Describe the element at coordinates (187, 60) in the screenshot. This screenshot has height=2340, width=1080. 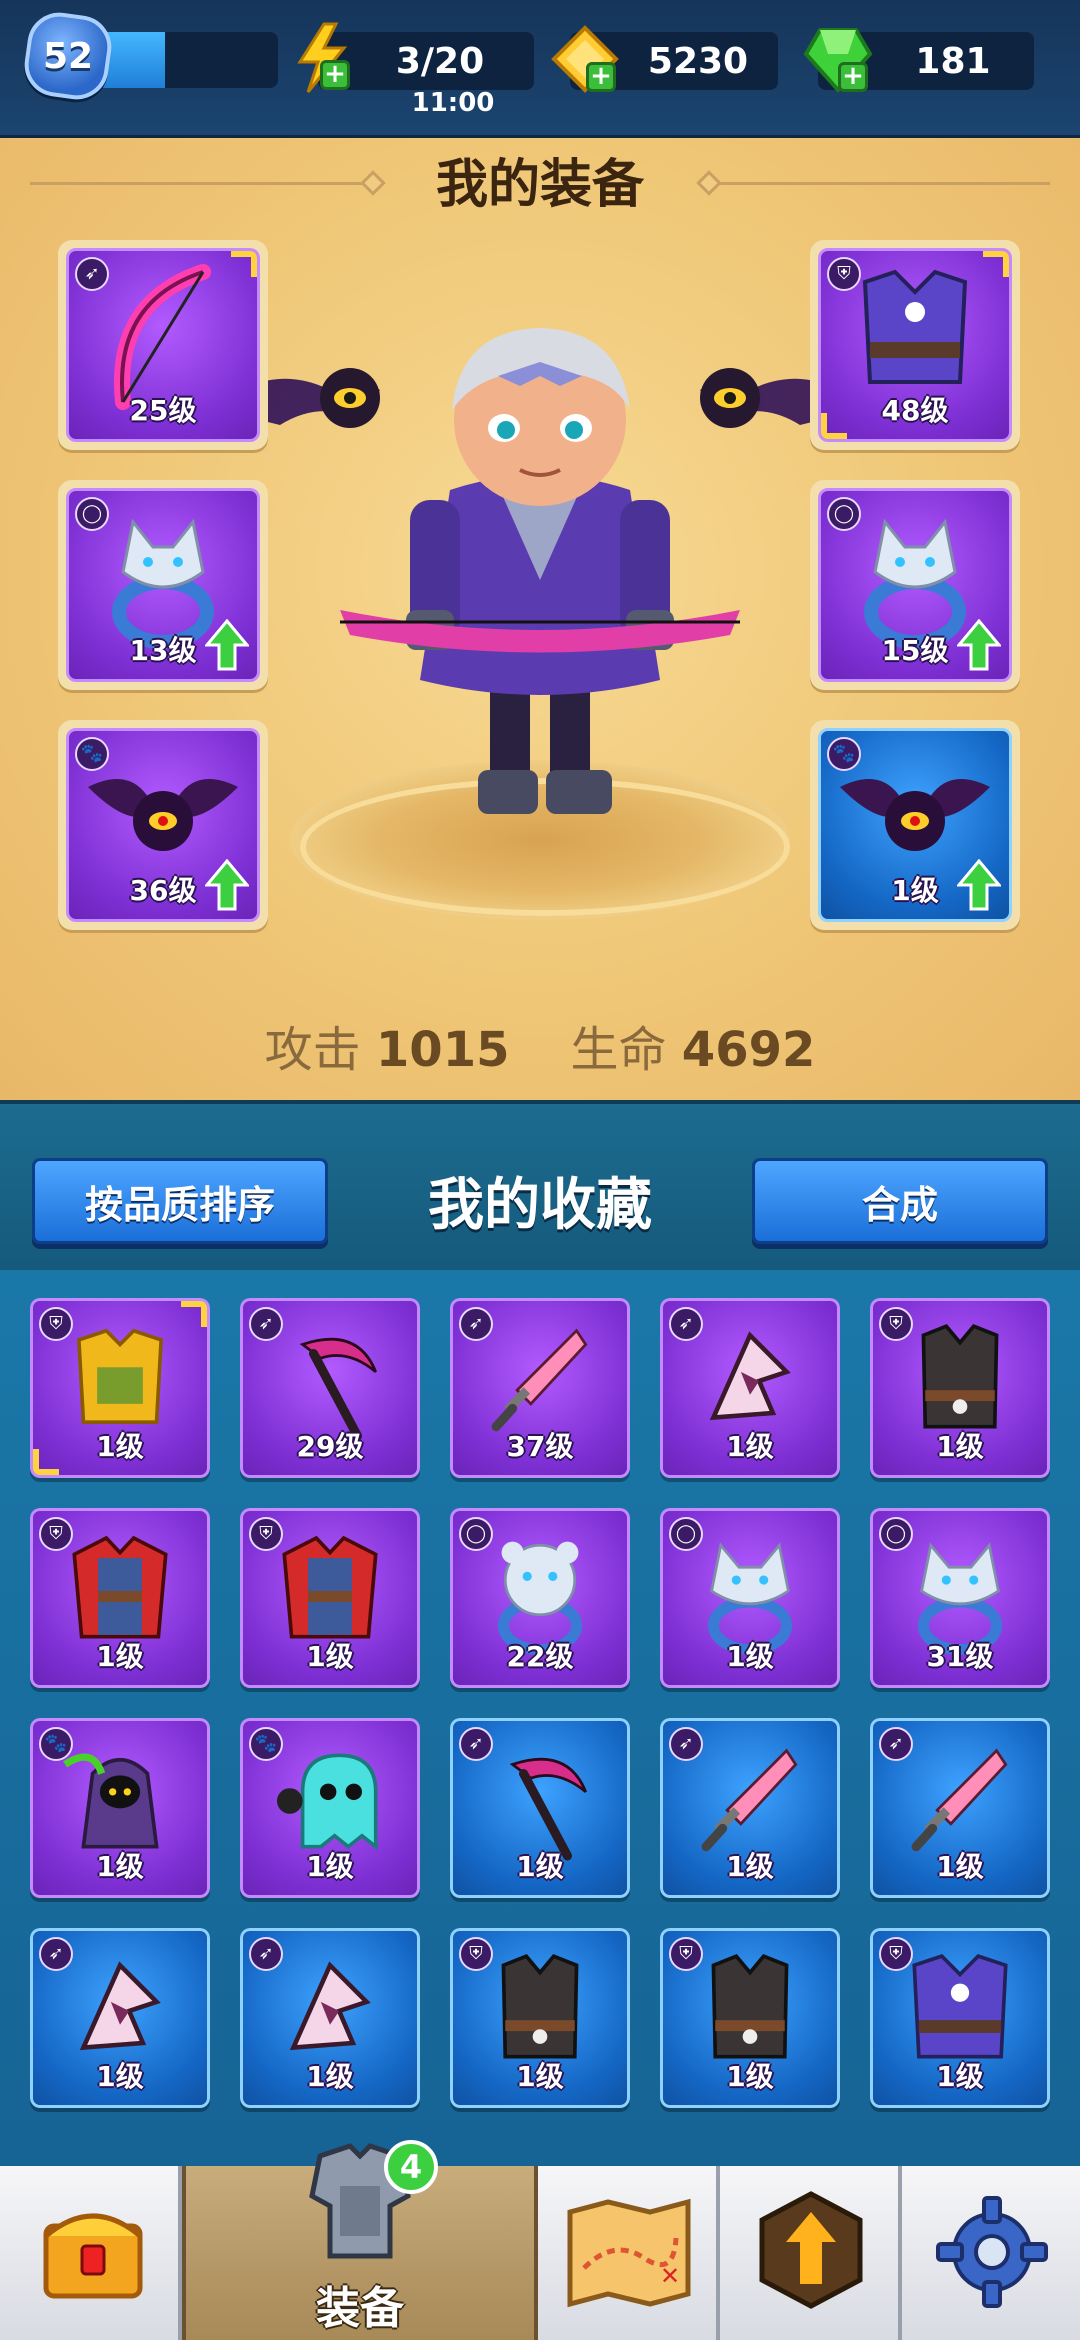
I see `xp-bar` at that location.